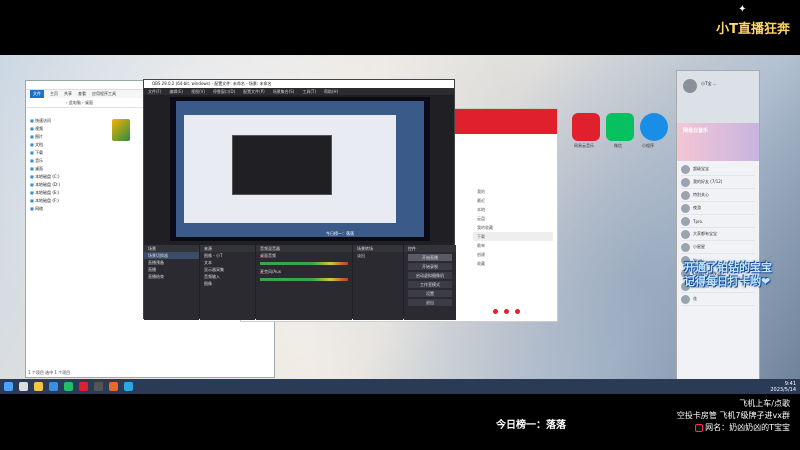 The height and width of the screenshot is (450, 800). I want to click on music-menu-item: 云盘, so click(513, 218).